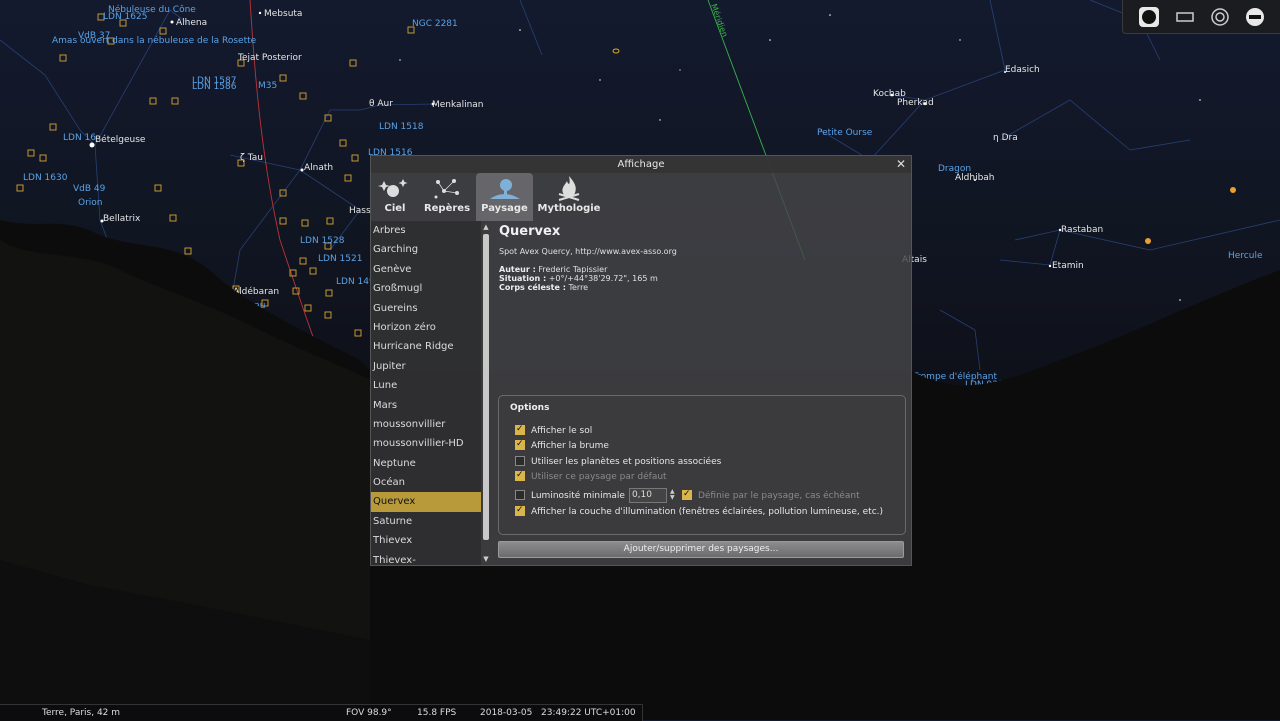 The height and width of the screenshot is (721, 1280). Describe the element at coordinates (426, 230) in the screenshot. I see `list-item: Arbres` at that location.